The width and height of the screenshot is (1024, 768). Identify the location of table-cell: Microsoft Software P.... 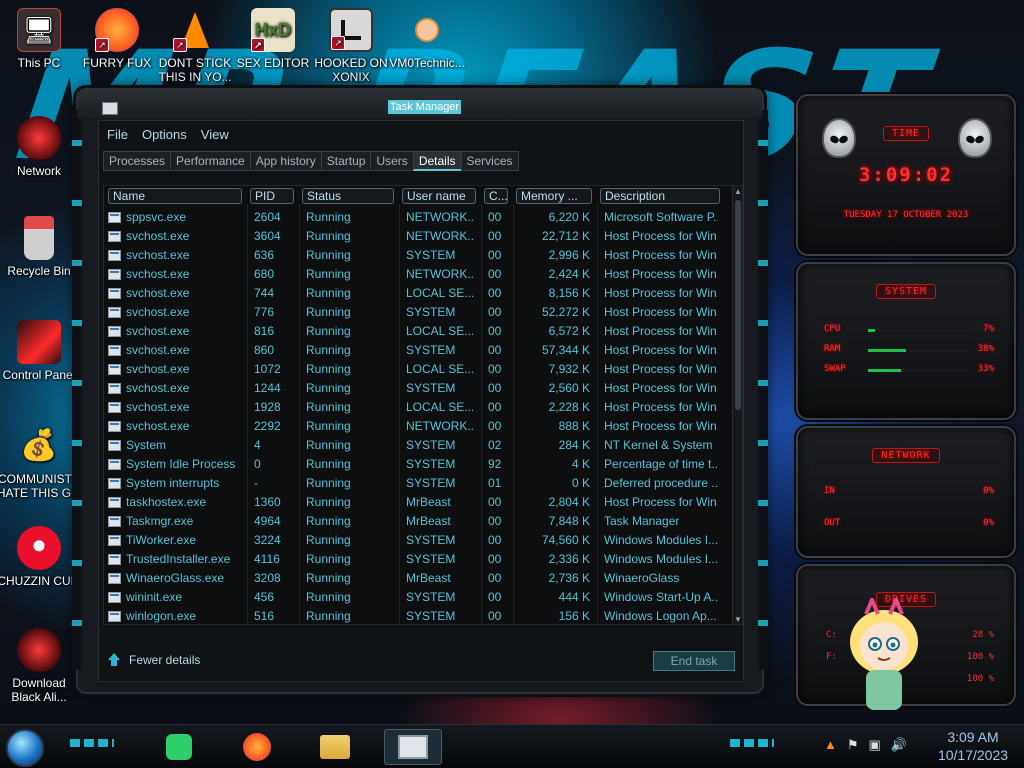
(661, 217).